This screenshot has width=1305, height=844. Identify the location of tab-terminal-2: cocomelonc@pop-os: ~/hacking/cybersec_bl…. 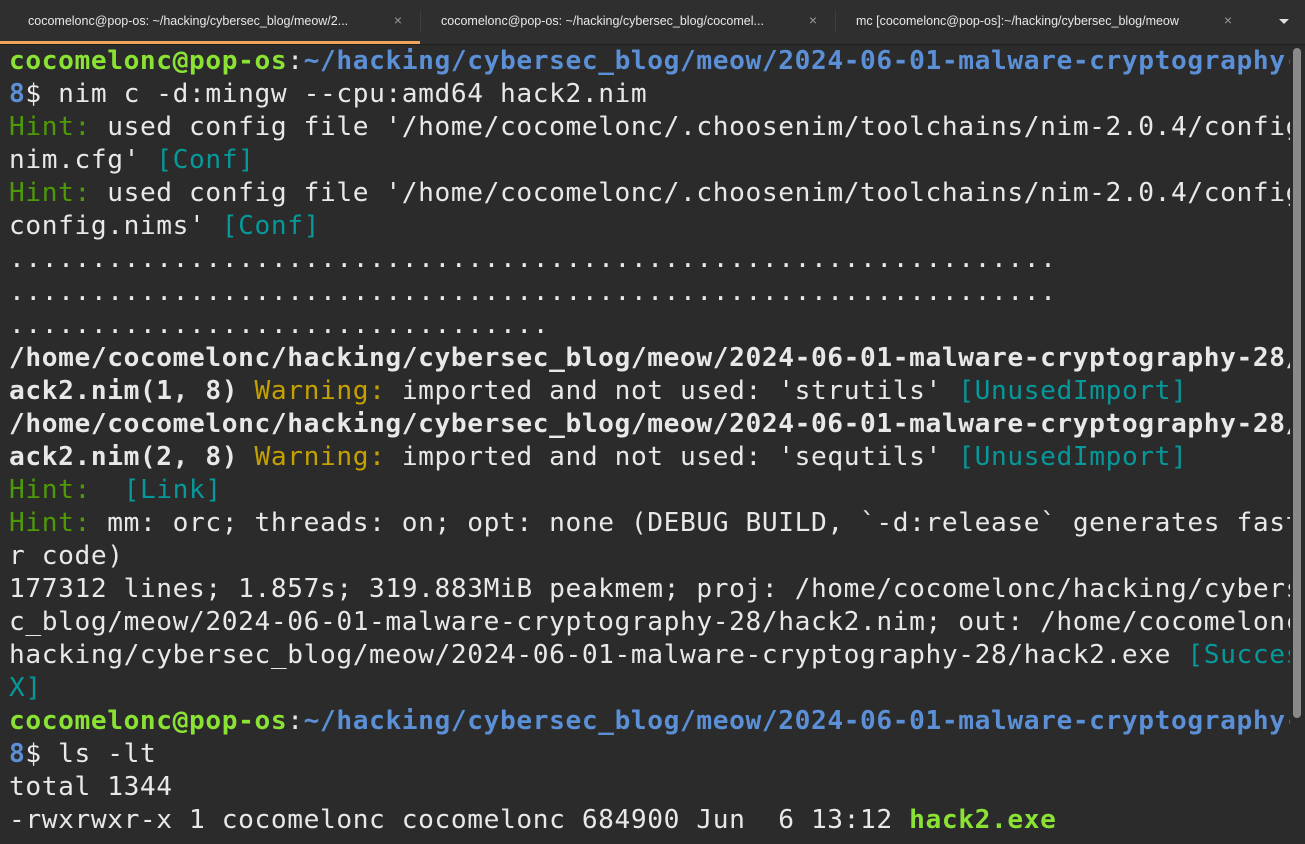
(628, 21).